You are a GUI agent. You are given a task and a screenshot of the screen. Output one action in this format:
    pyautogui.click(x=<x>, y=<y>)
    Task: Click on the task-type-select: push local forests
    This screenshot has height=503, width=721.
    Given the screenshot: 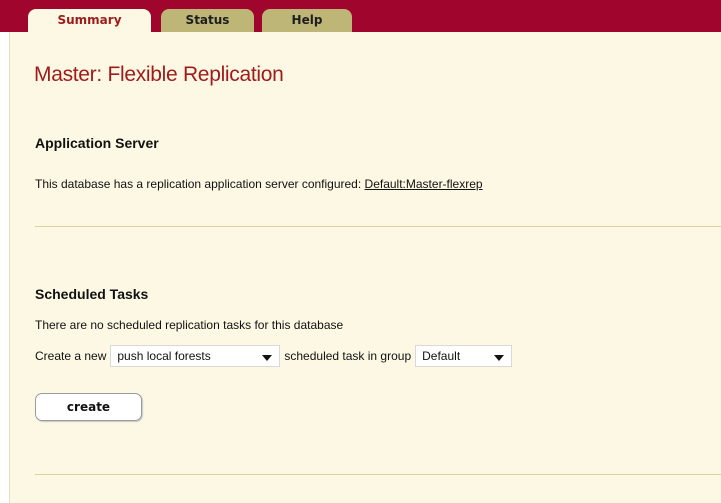 What is the action you would take?
    pyautogui.click(x=195, y=355)
    